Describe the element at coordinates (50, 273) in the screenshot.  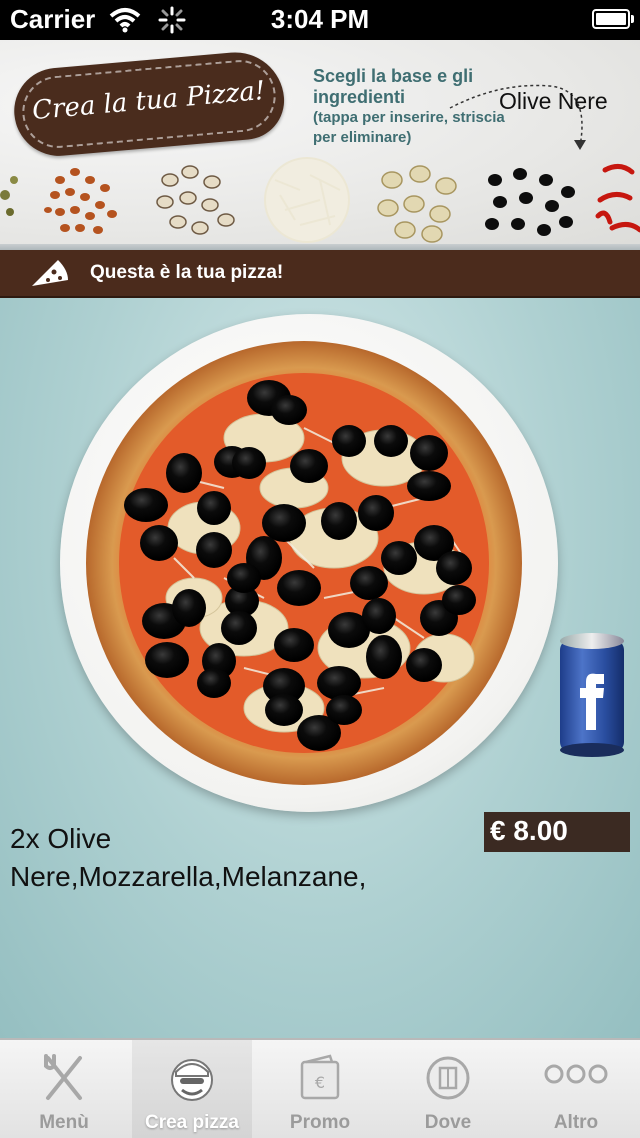
I see `pizza-slice-icon` at that location.